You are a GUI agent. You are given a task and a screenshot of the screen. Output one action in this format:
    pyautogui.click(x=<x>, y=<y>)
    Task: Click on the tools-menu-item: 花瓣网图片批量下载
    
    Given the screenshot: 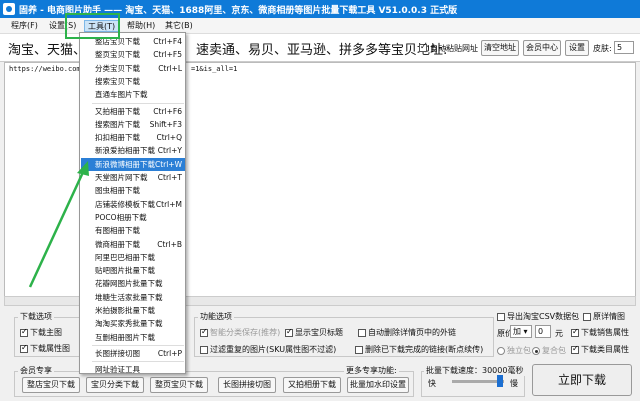 What is the action you would take?
    pyautogui.click(x=133, y=283)
    